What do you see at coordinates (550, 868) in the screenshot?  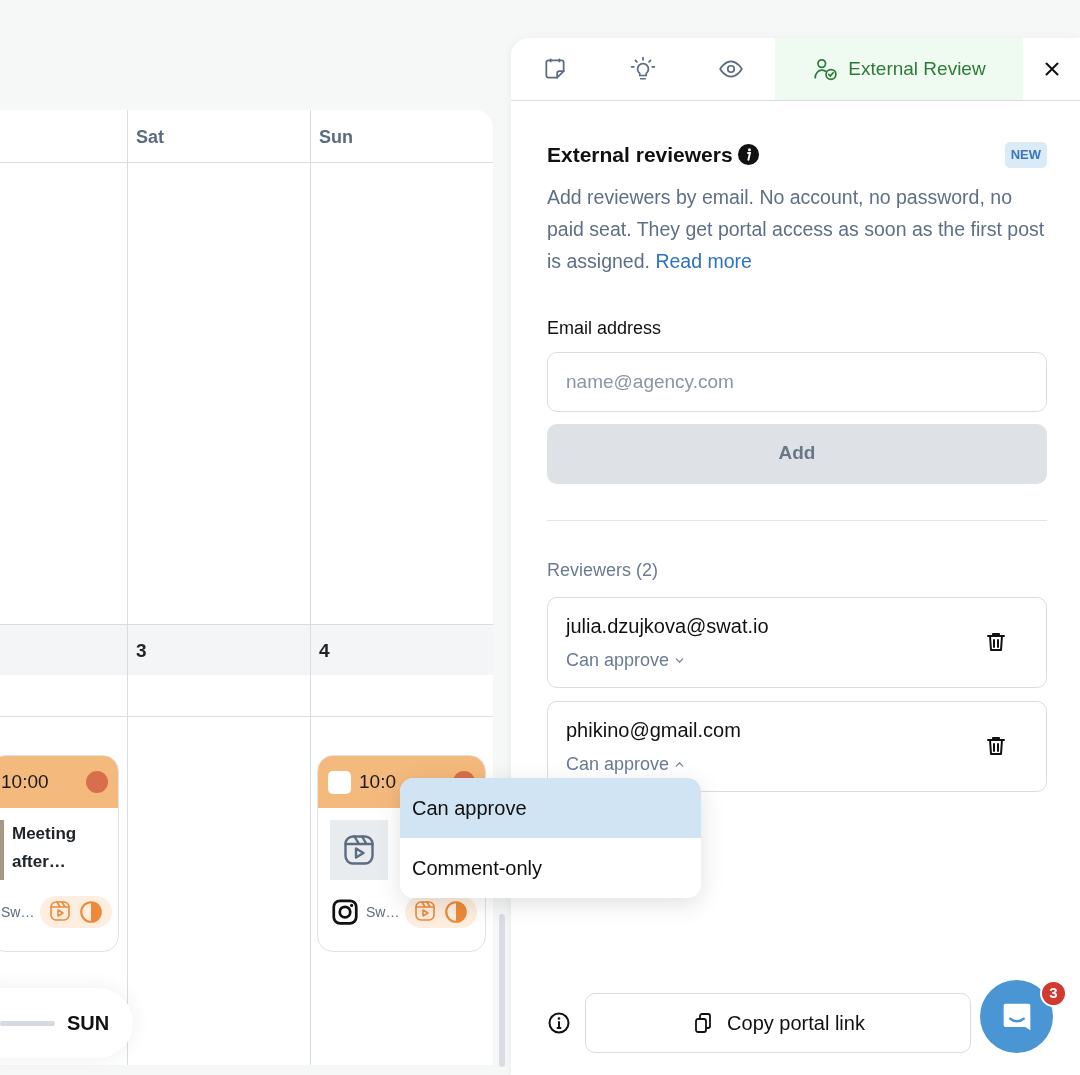 I see `menu-option: Comment-only` at bounding box center [550, 868].